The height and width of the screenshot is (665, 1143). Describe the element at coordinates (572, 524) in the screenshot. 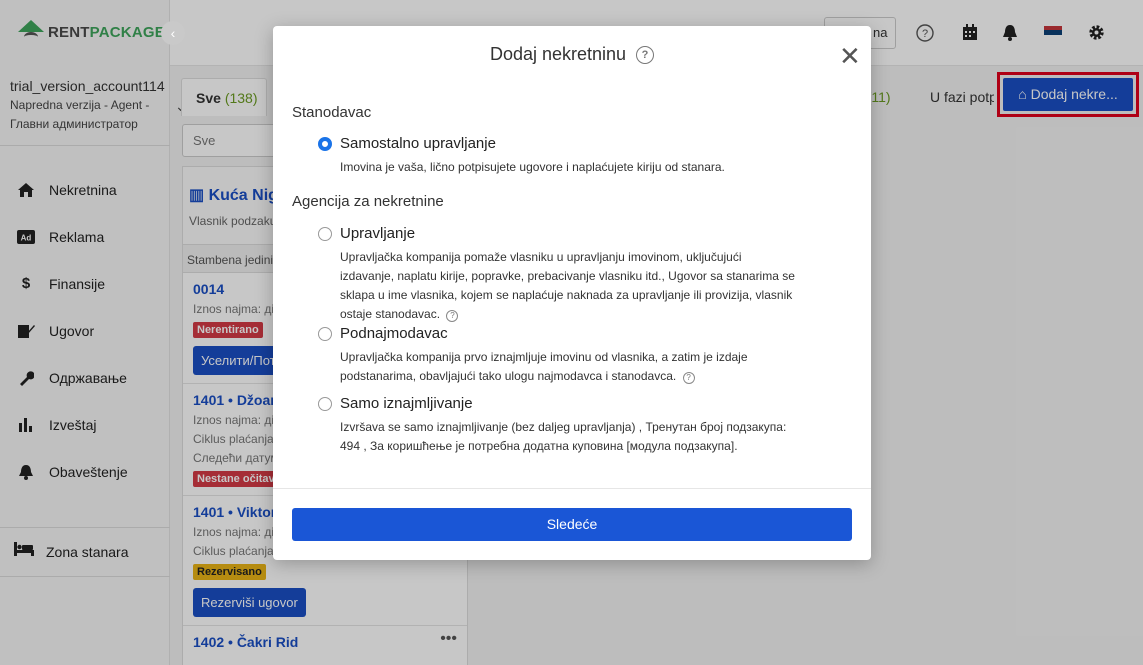

I see `next-button: Sledeće` at that location.